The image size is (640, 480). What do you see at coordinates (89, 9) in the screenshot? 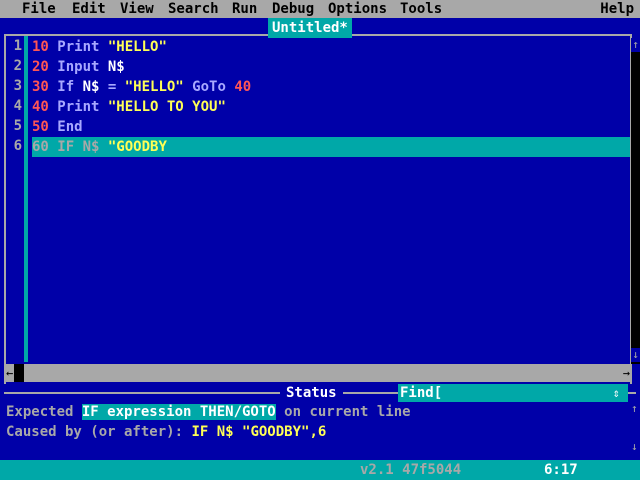
I see `menu-edit: Edit` at bounding box center [89, 9].